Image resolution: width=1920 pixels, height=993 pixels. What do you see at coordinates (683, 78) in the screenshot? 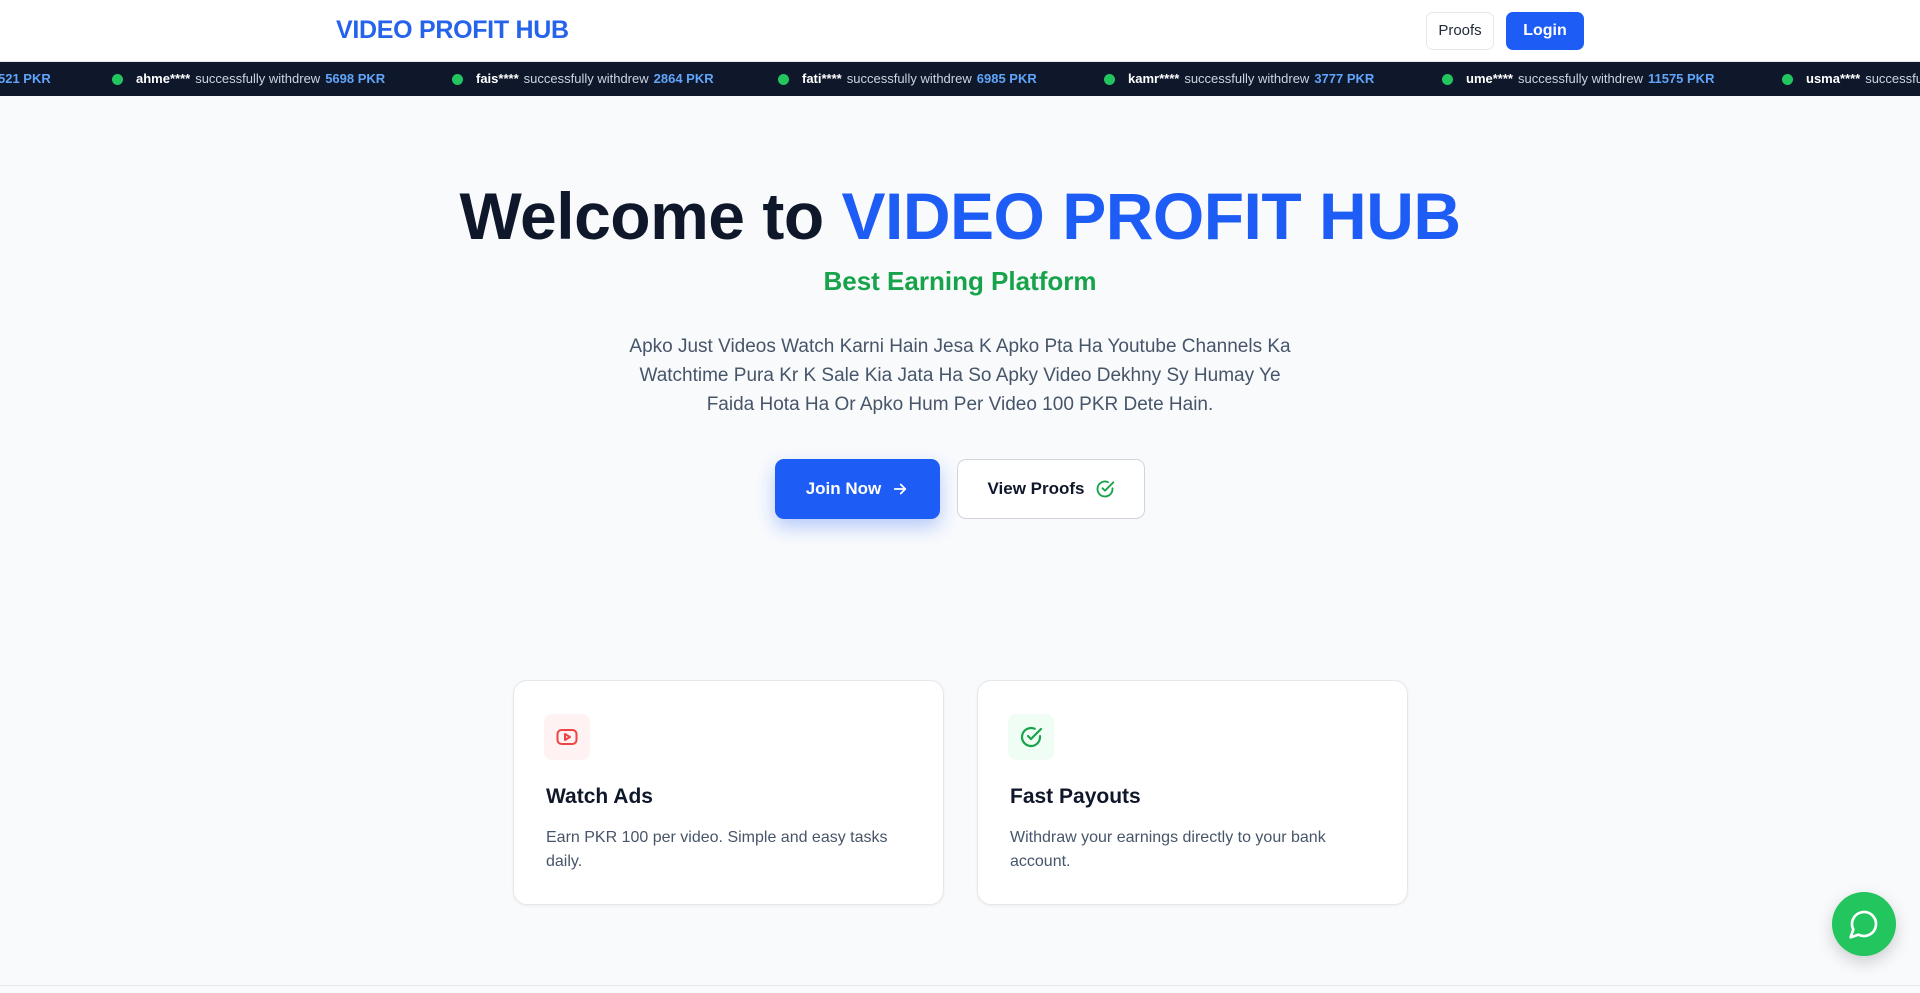
I see `ticker-amount: 2864 PKR` at bounding box center [683, 78].